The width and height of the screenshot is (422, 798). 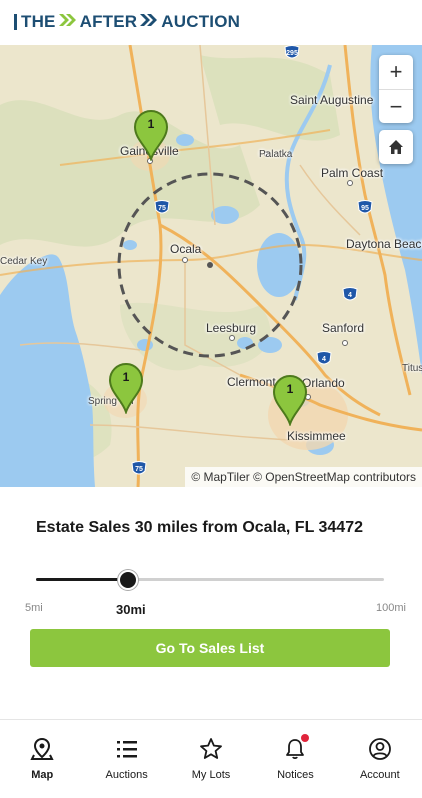 What do you see at coordinates (126, 389) in the screenshot?
I see `map-marker-spring-hill: 1` at bounding box center [126, 389].